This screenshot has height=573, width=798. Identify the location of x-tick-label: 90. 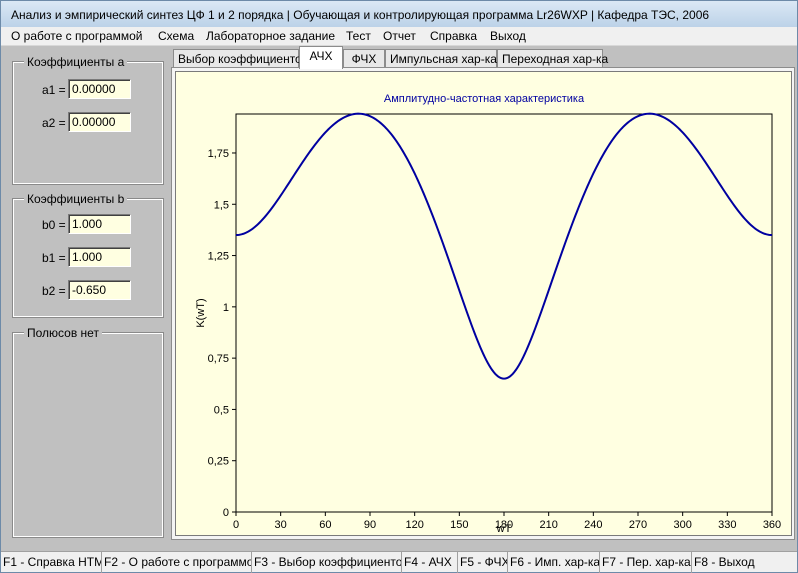
(370, 525).